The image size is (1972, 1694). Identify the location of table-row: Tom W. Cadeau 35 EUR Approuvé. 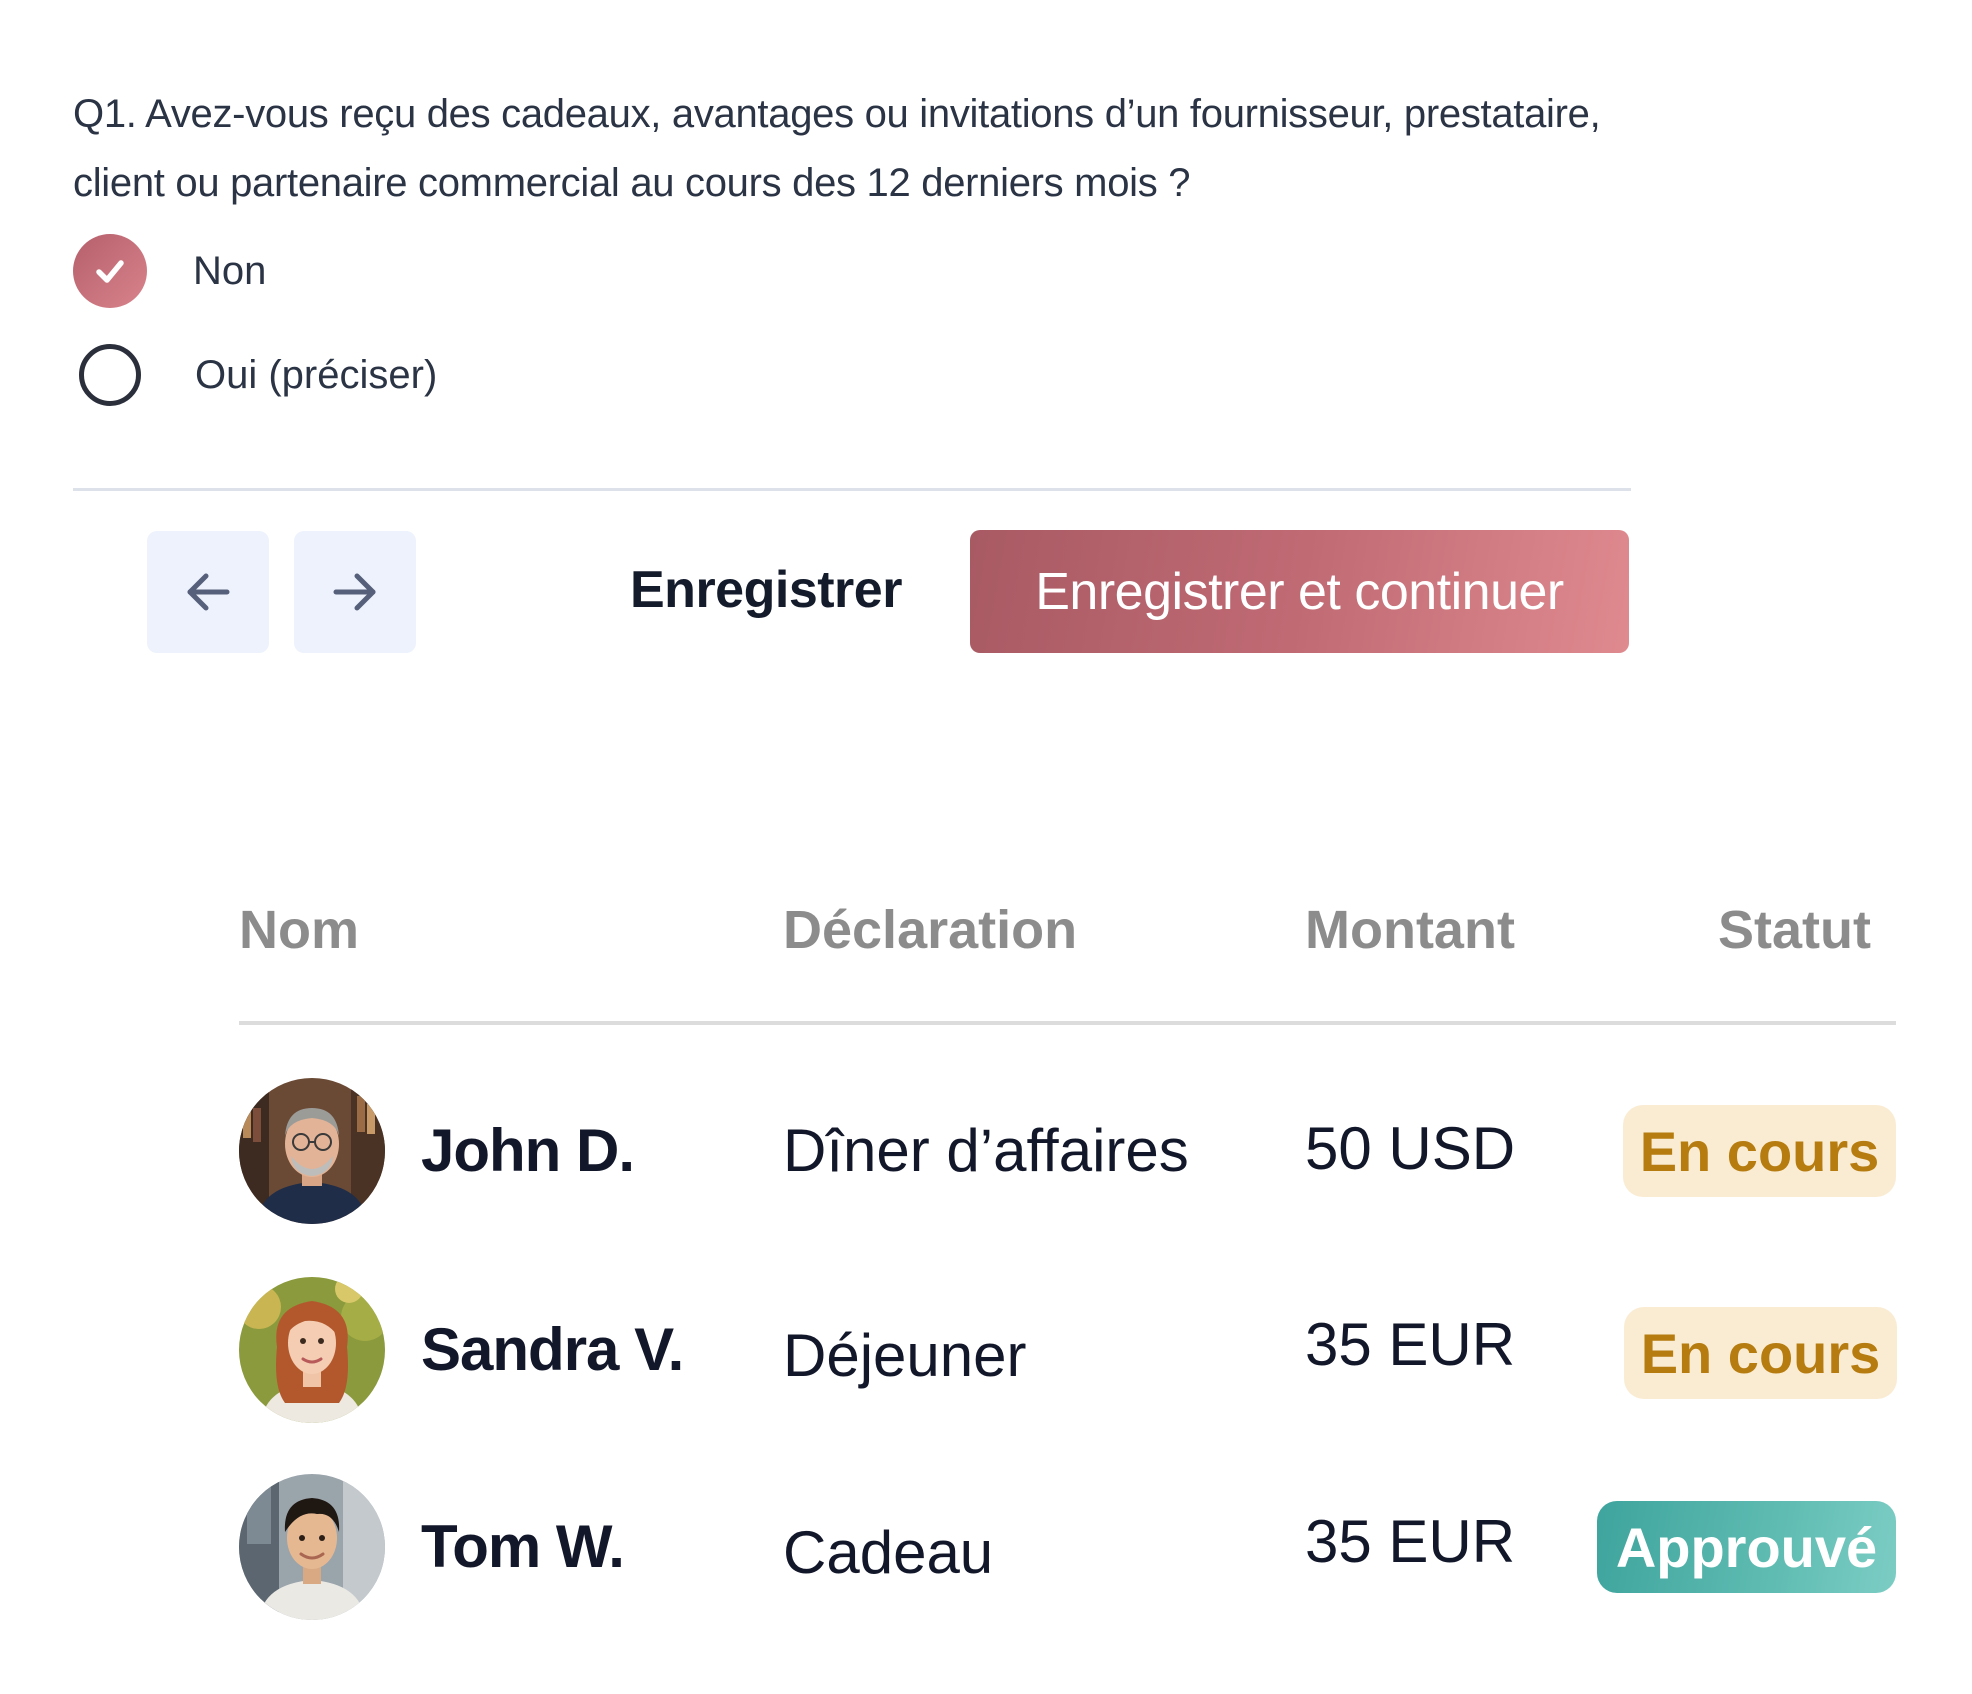
(986, 1549).